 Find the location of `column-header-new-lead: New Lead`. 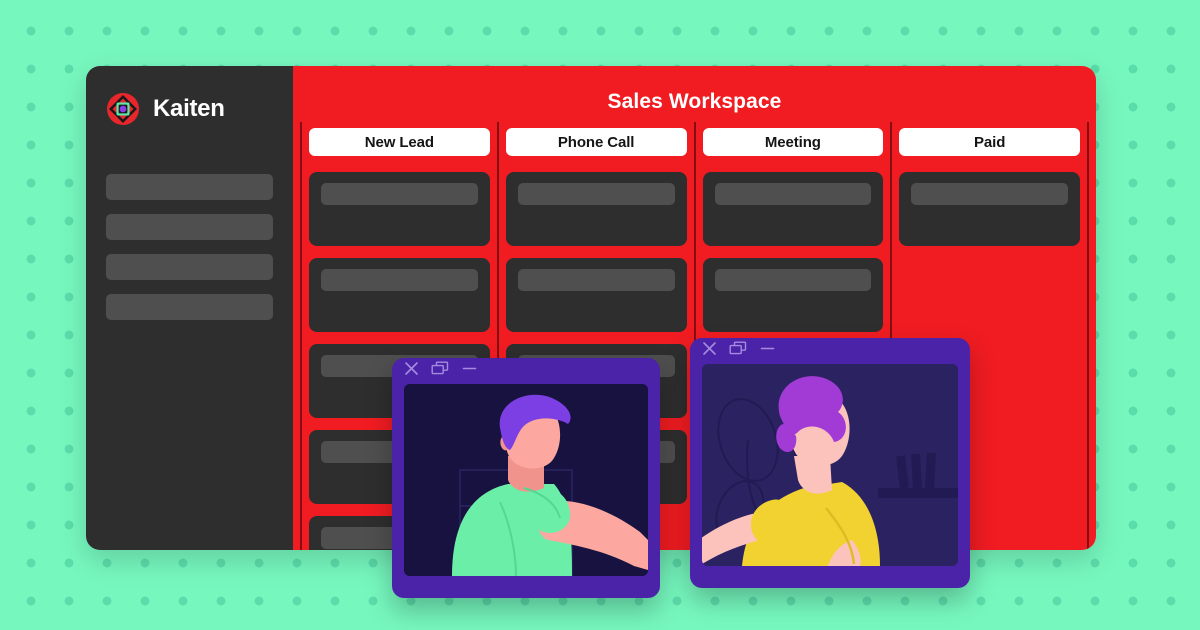

column-header-new-lead: New Lead is located at coordinates (399, 142).